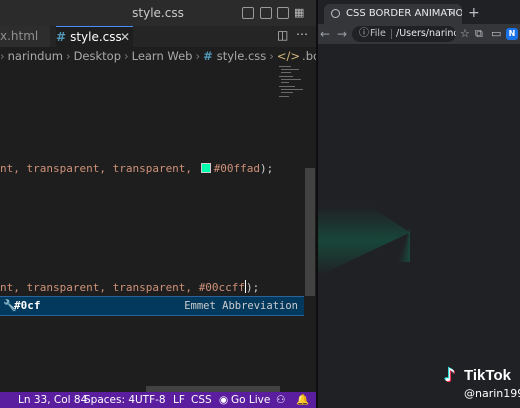 This screenshot has height=408, width=520. I want to click on browser-toolbar: ← → ⓘ File /Users/narindu... ☆ ⧉ ▭ N, so click(419, 34).